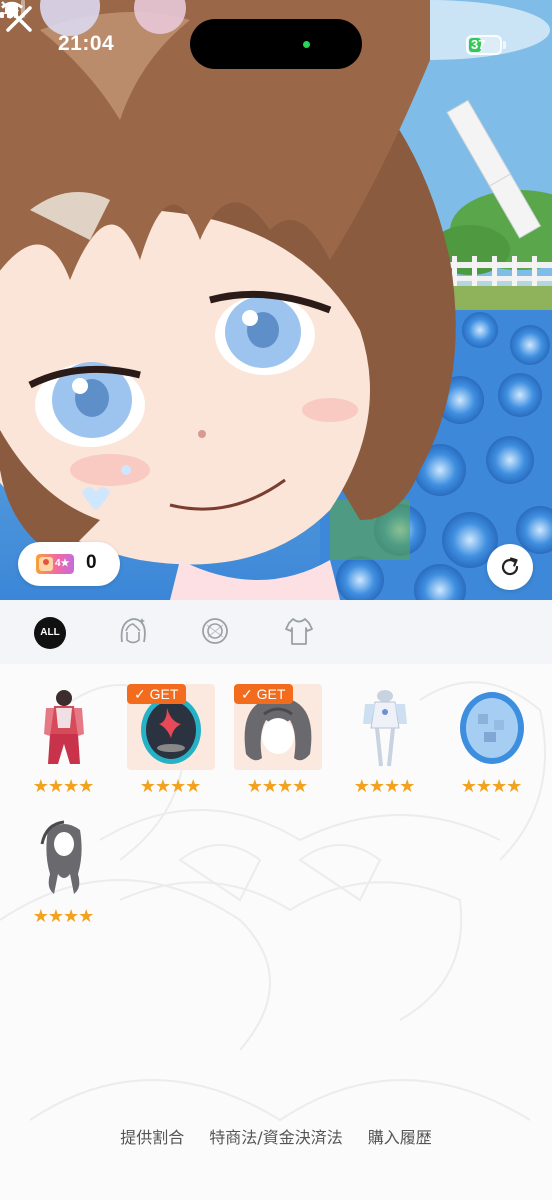  Describe the element at coordinates (86, 43) in the screenshot. I see `status-time: 21:04` at that location.